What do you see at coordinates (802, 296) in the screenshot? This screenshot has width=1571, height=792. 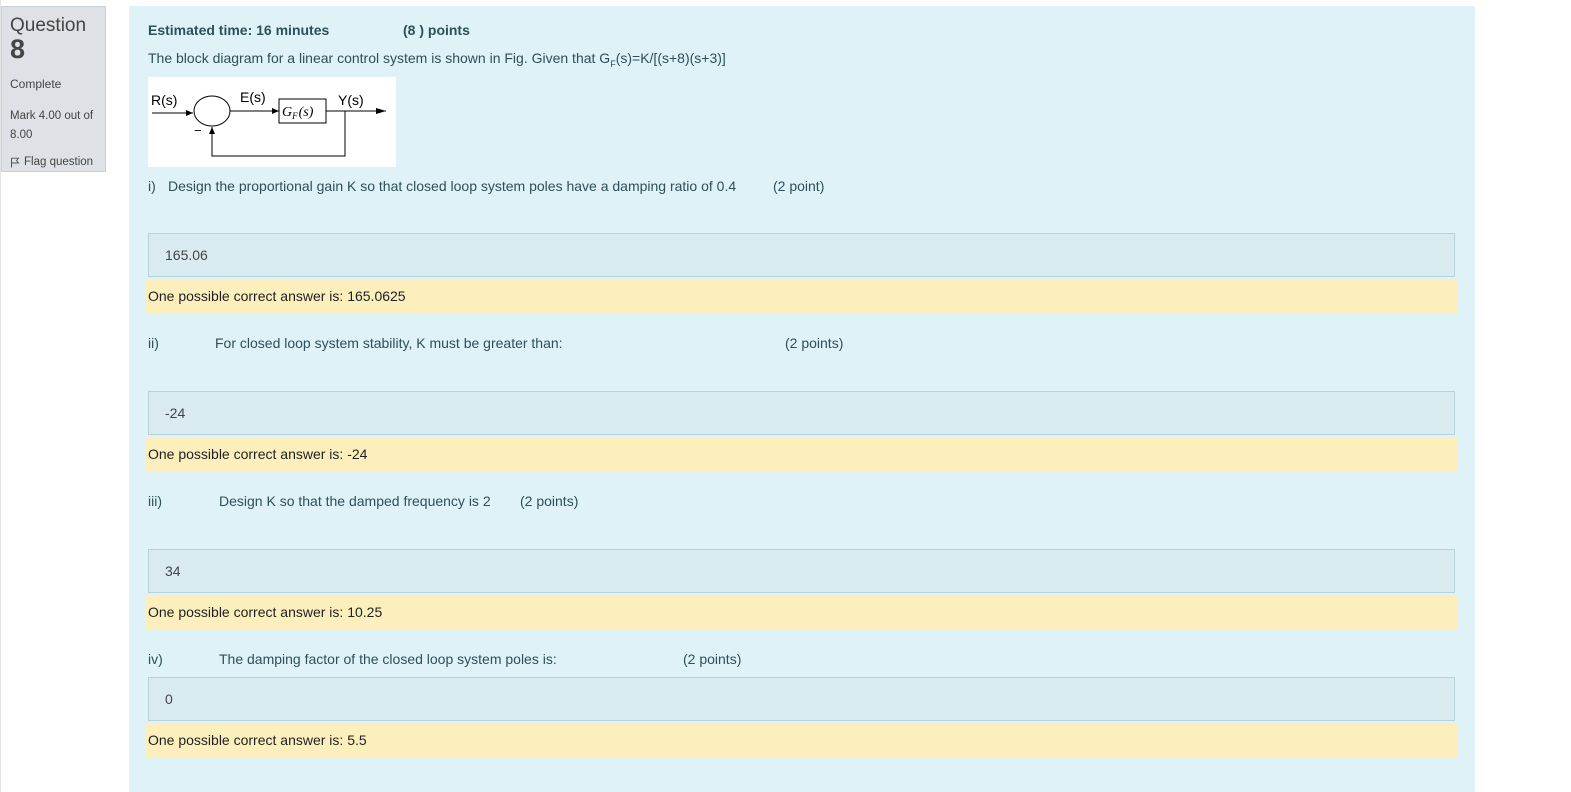 I see `feedback-i: One possible correct answer is: 165.0625` at bounding box center [802, 296].